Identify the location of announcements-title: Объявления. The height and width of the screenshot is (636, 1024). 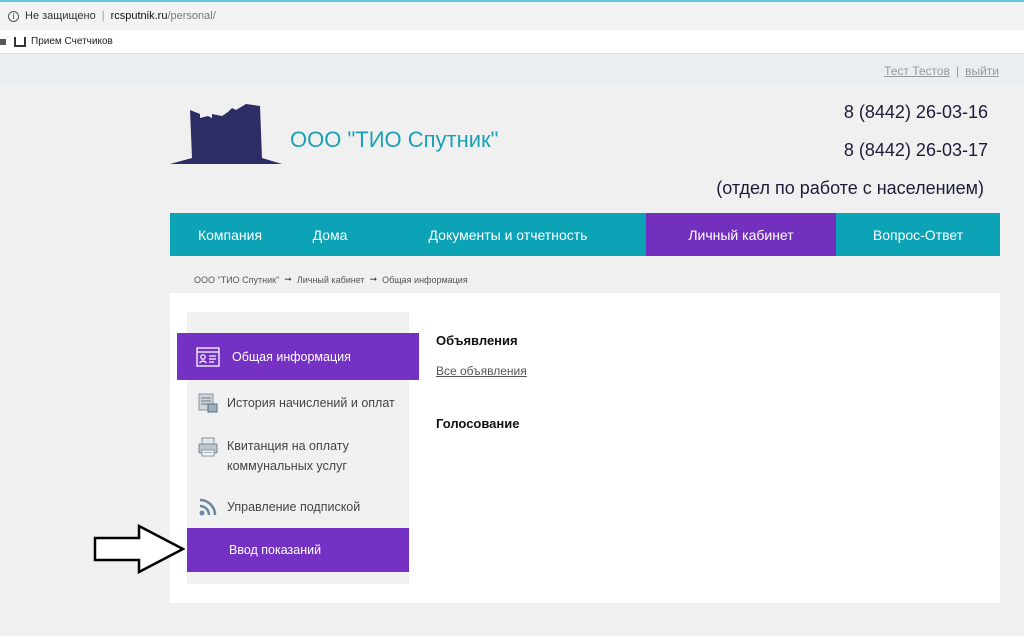
(477, 340).